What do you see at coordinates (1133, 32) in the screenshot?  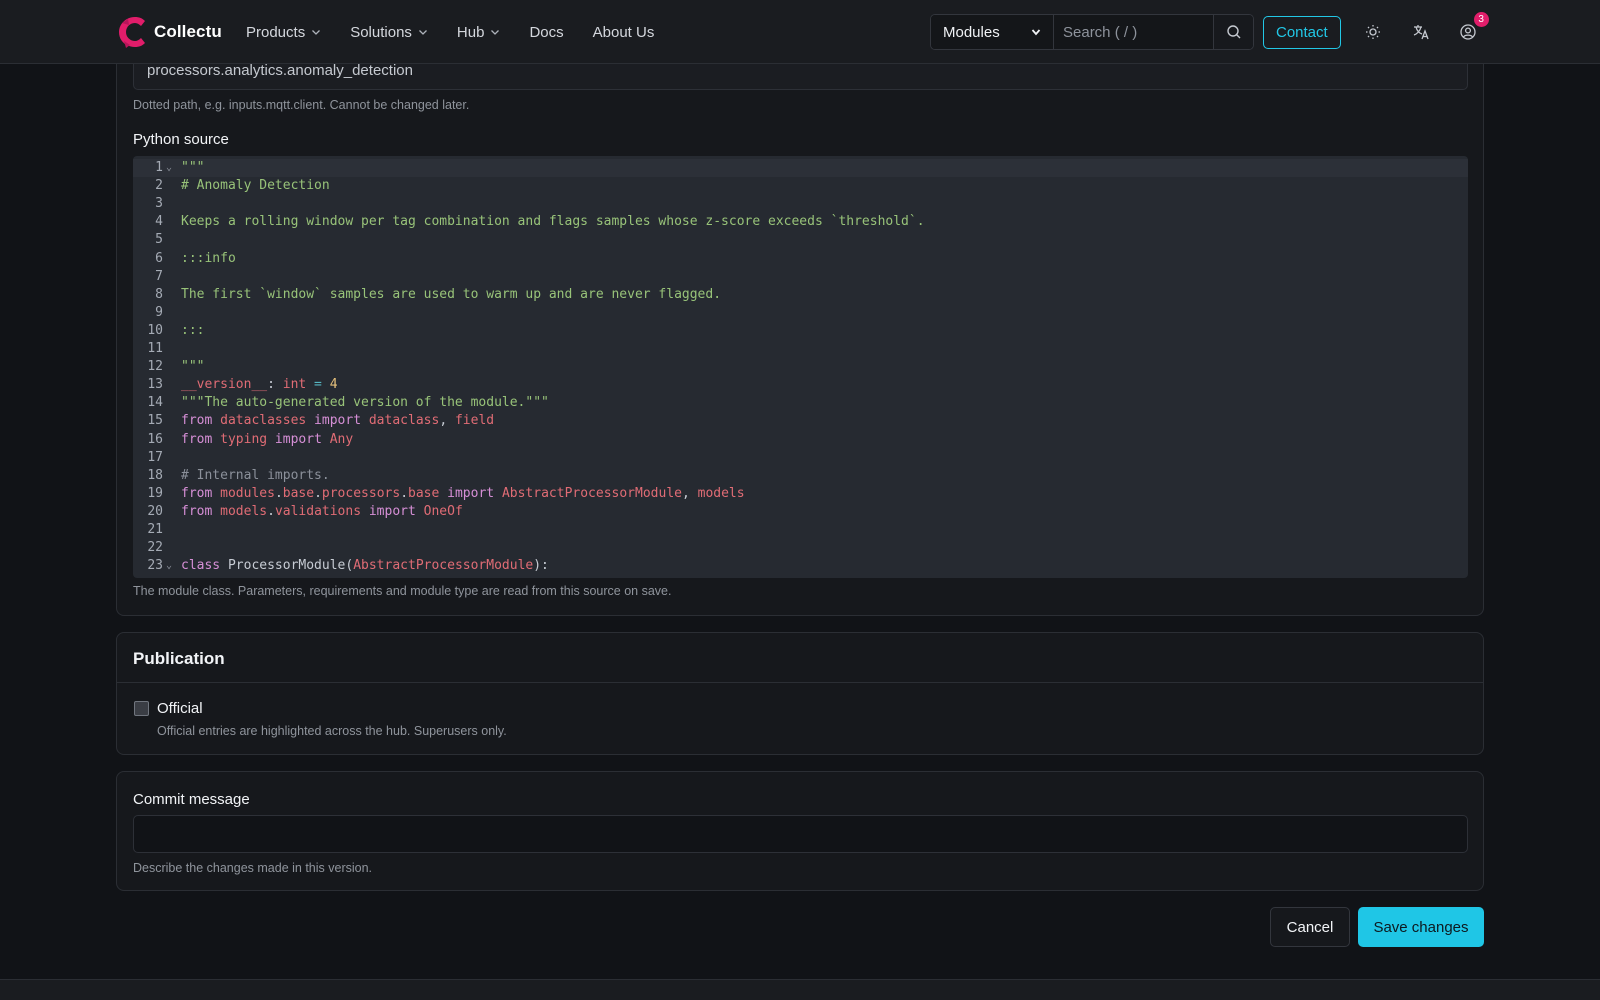 I see `search-input` at bounding box center [1133, 32].